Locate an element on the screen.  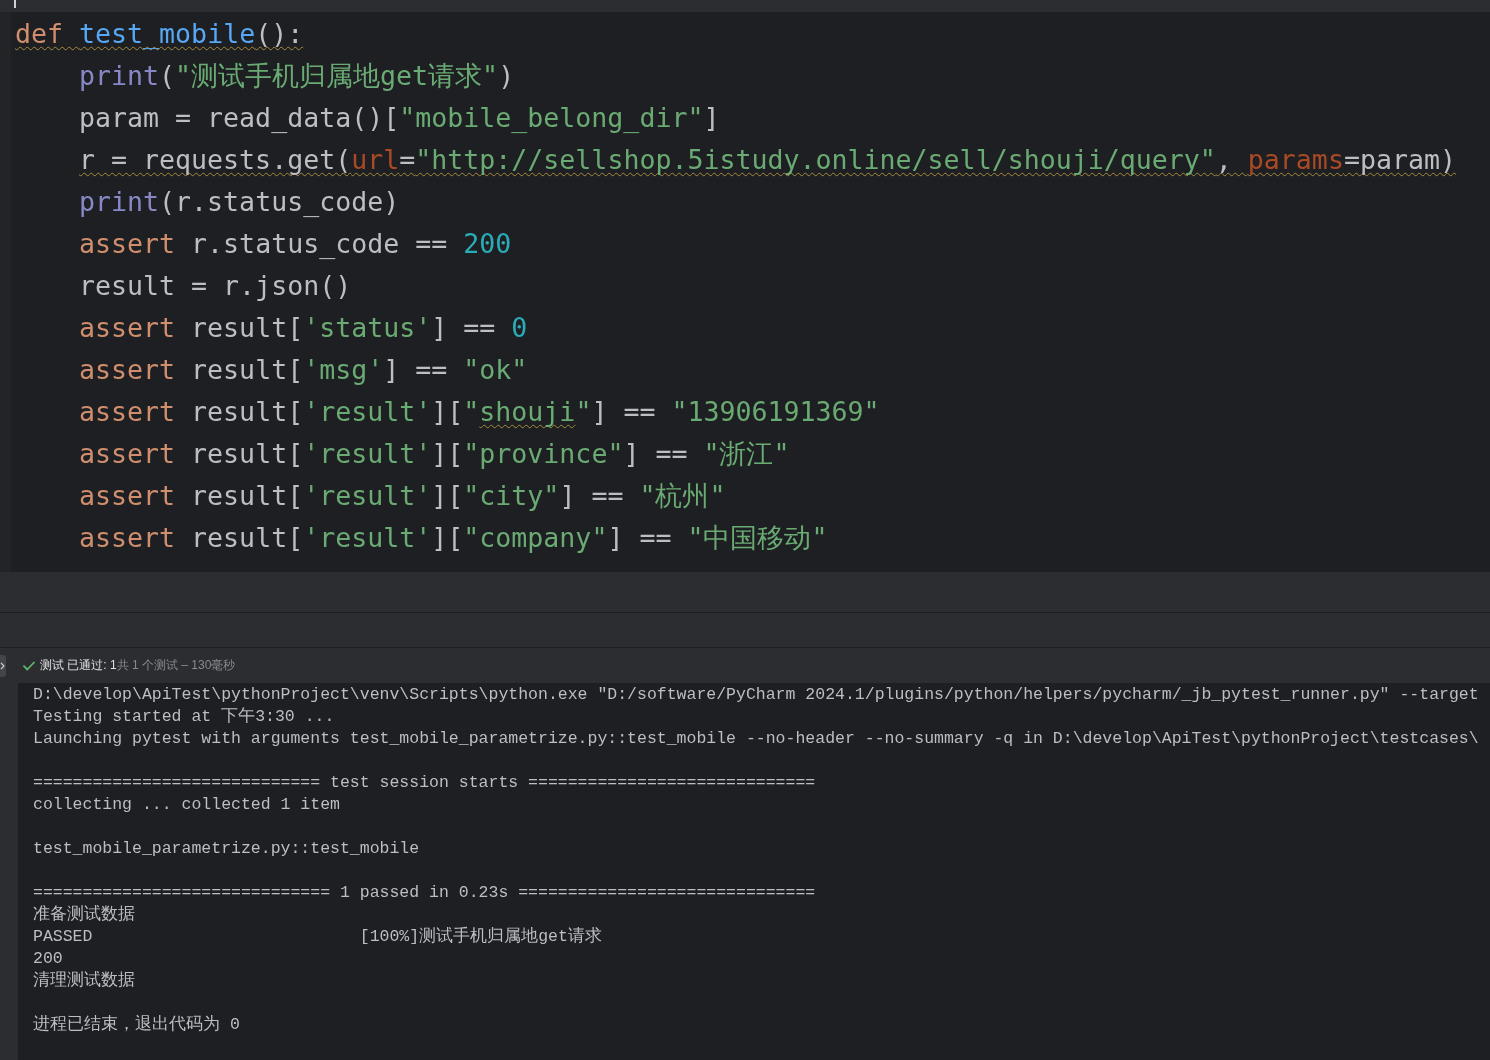
console-line: Launching pytest with arguments test_mobile_parametrize.py::test_mobile --no-header --no-summary -q in D:\develop\ApiTest\pythonProject\testcases\ is located at coordinates (756, 739).